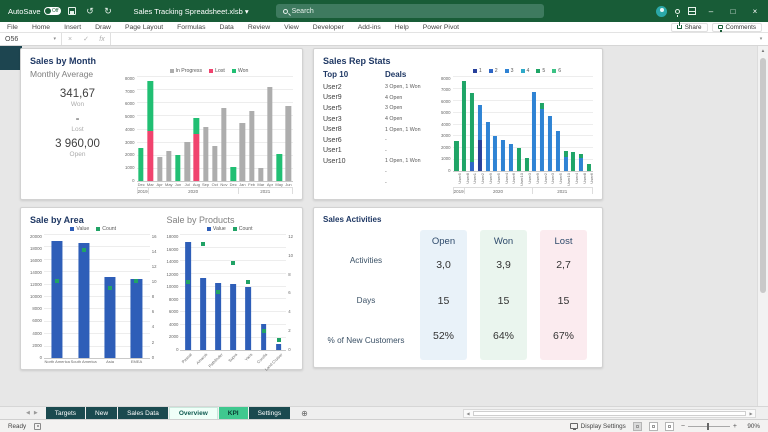 Image resolution: width=768 pixels, height=432 pixels. Describe the element at coordinates (763, 175) in the screenshot. I see `vertical-scroll-thumb` at that location.